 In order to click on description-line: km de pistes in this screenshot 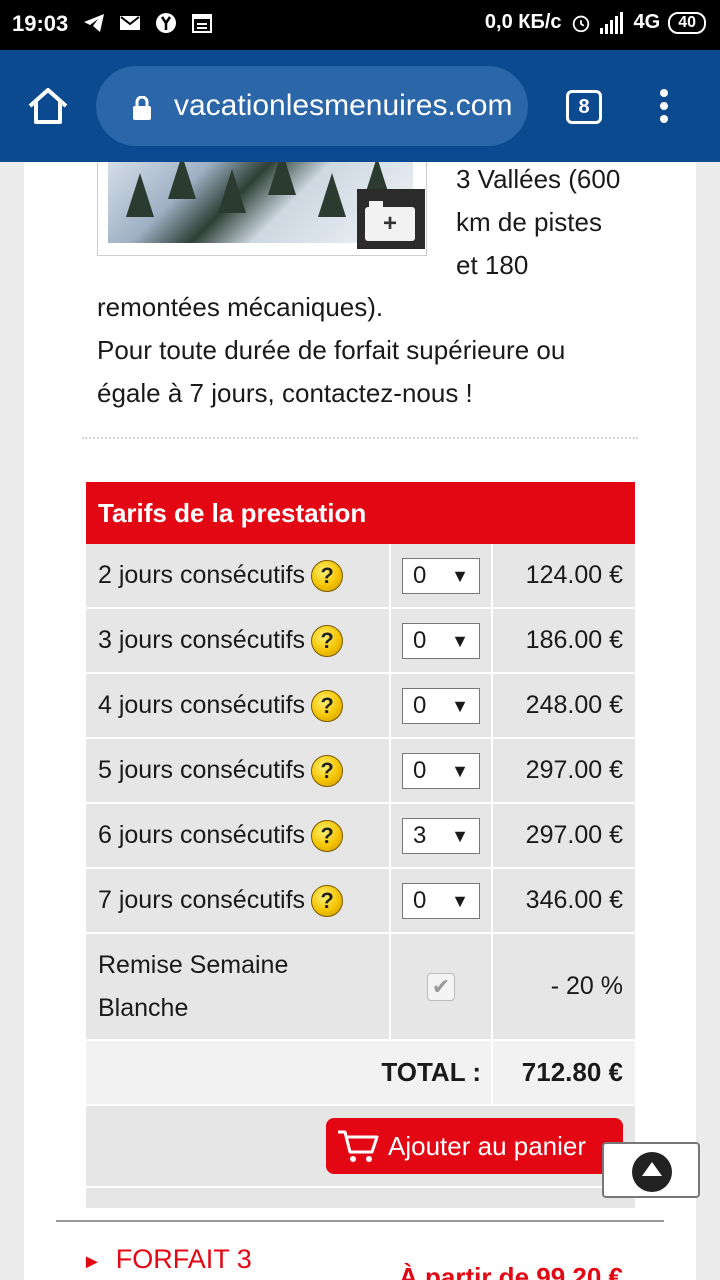, I will do `click(529, 222)`.